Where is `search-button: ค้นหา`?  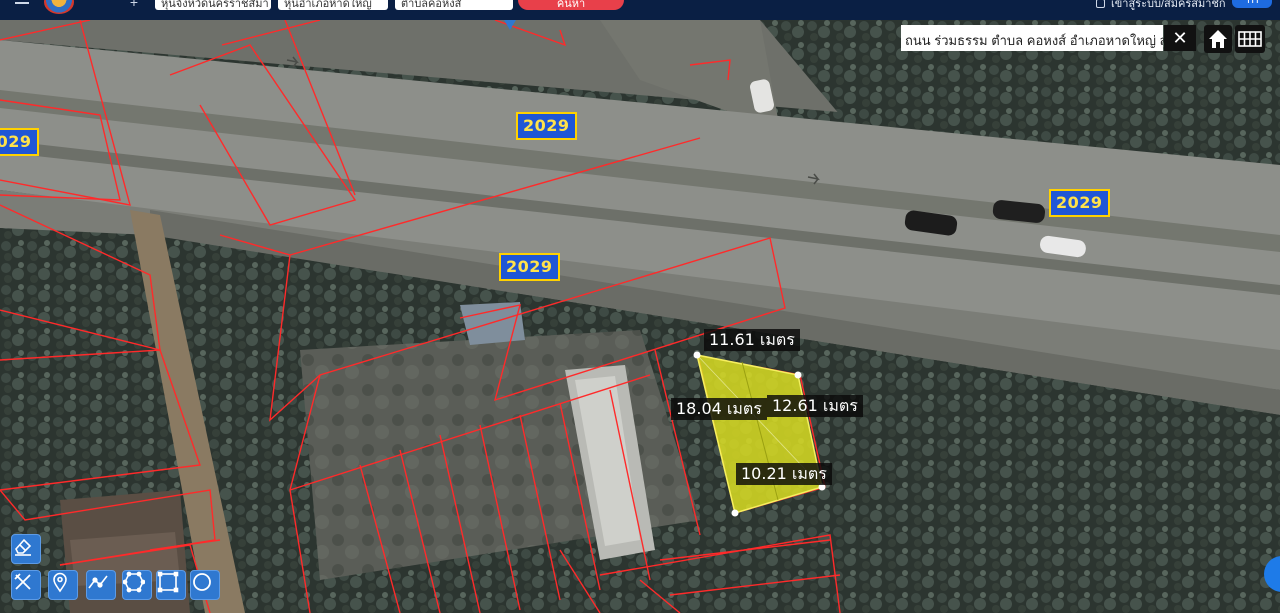 search-button: ค้นหา is located at coordinates (571, 5).